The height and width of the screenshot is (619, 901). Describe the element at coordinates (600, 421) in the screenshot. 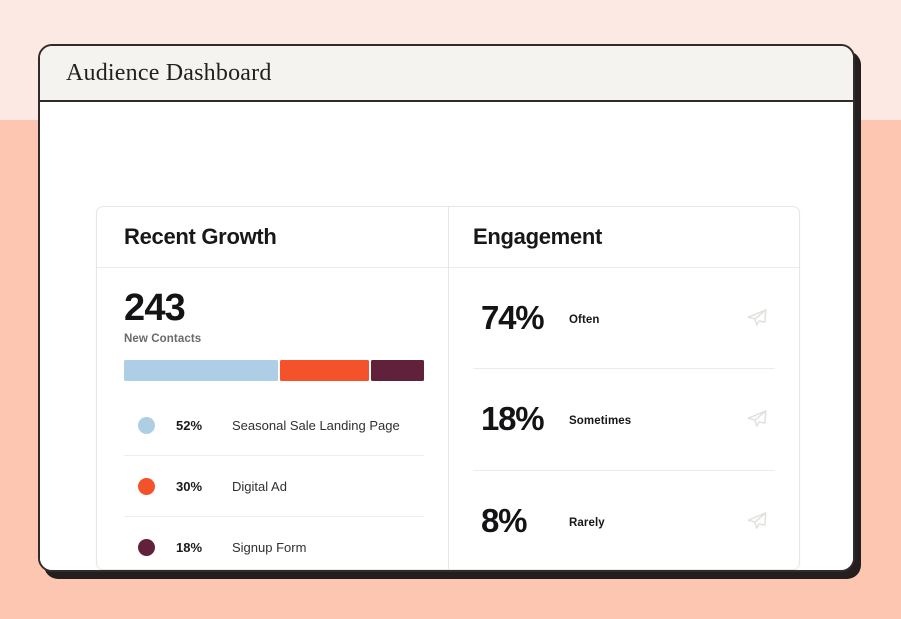

I see `engagement-label: Sometimes` at that location.